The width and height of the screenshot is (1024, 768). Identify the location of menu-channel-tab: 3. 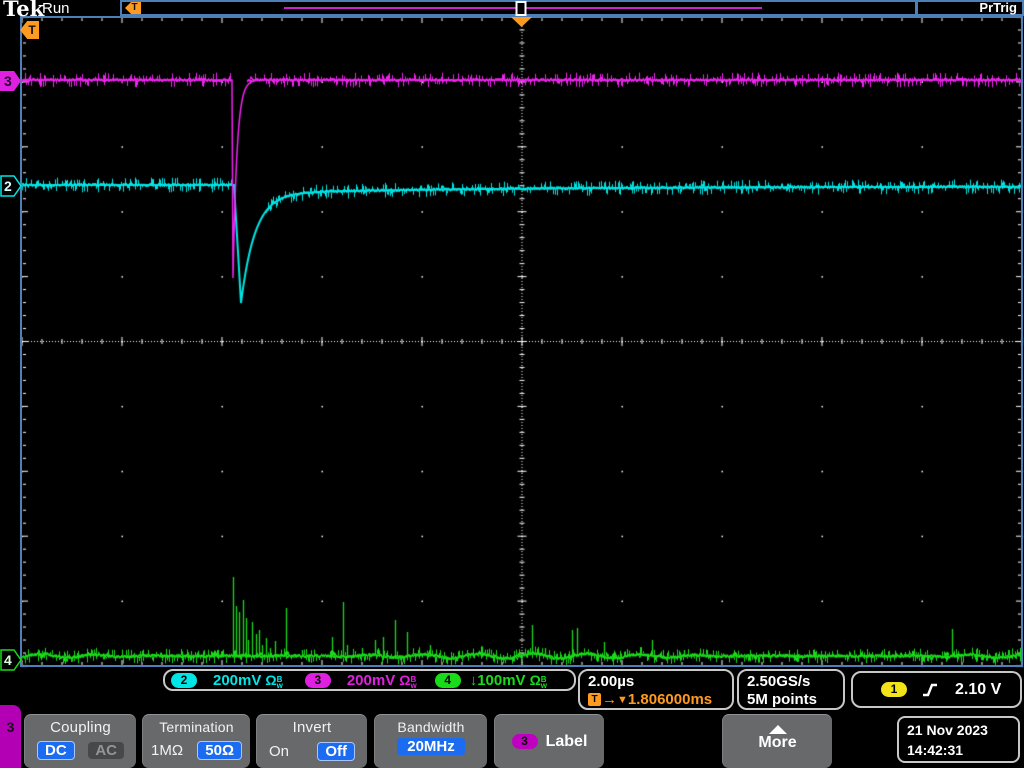
(10, 736).